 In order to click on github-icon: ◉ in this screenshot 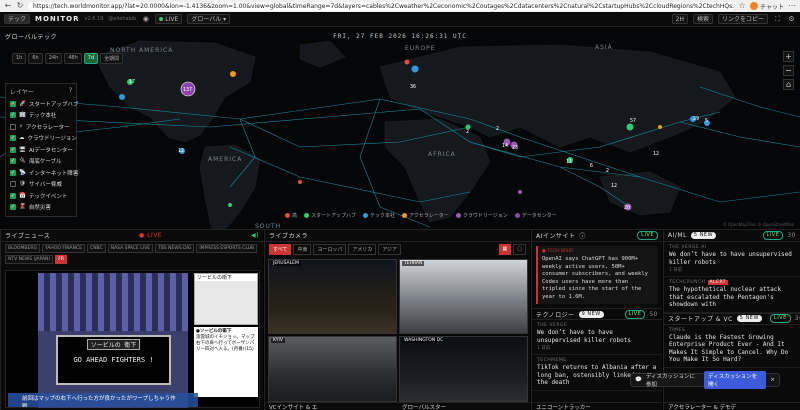, I will do `click(145, 19)`.